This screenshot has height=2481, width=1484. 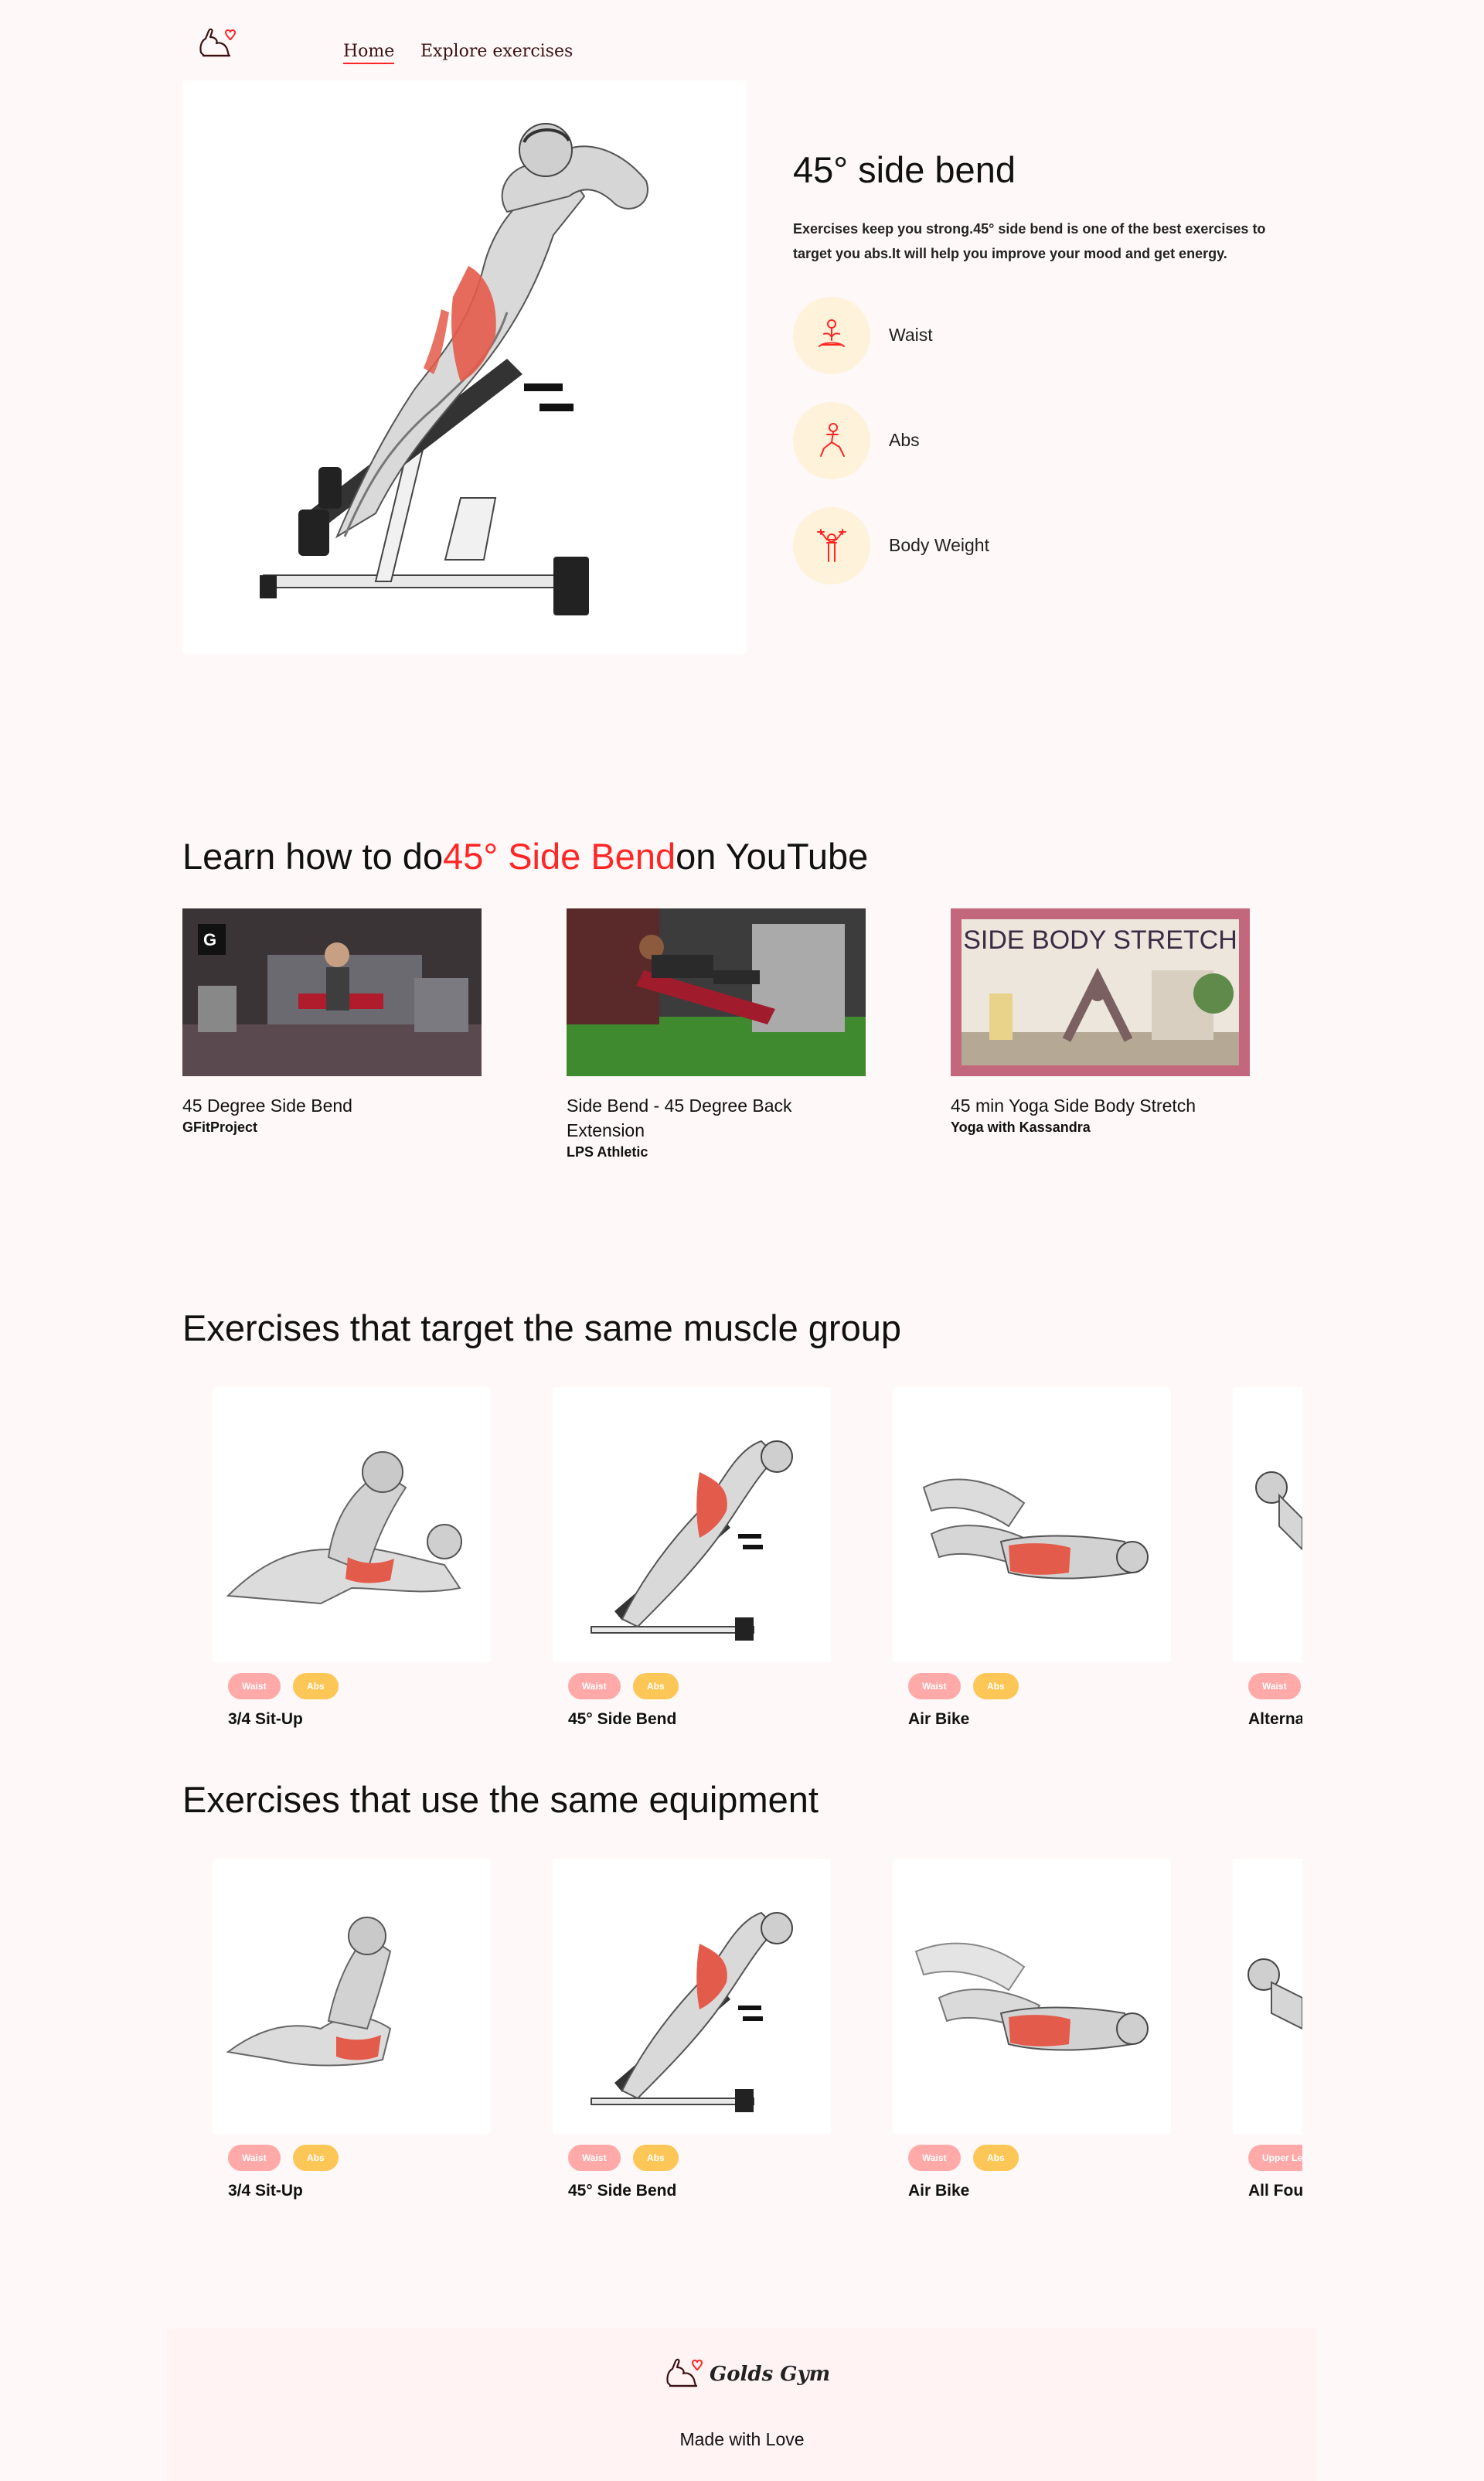 I want to click on videos-title-prefix: Learn how to do, so click(x=313, y=856).